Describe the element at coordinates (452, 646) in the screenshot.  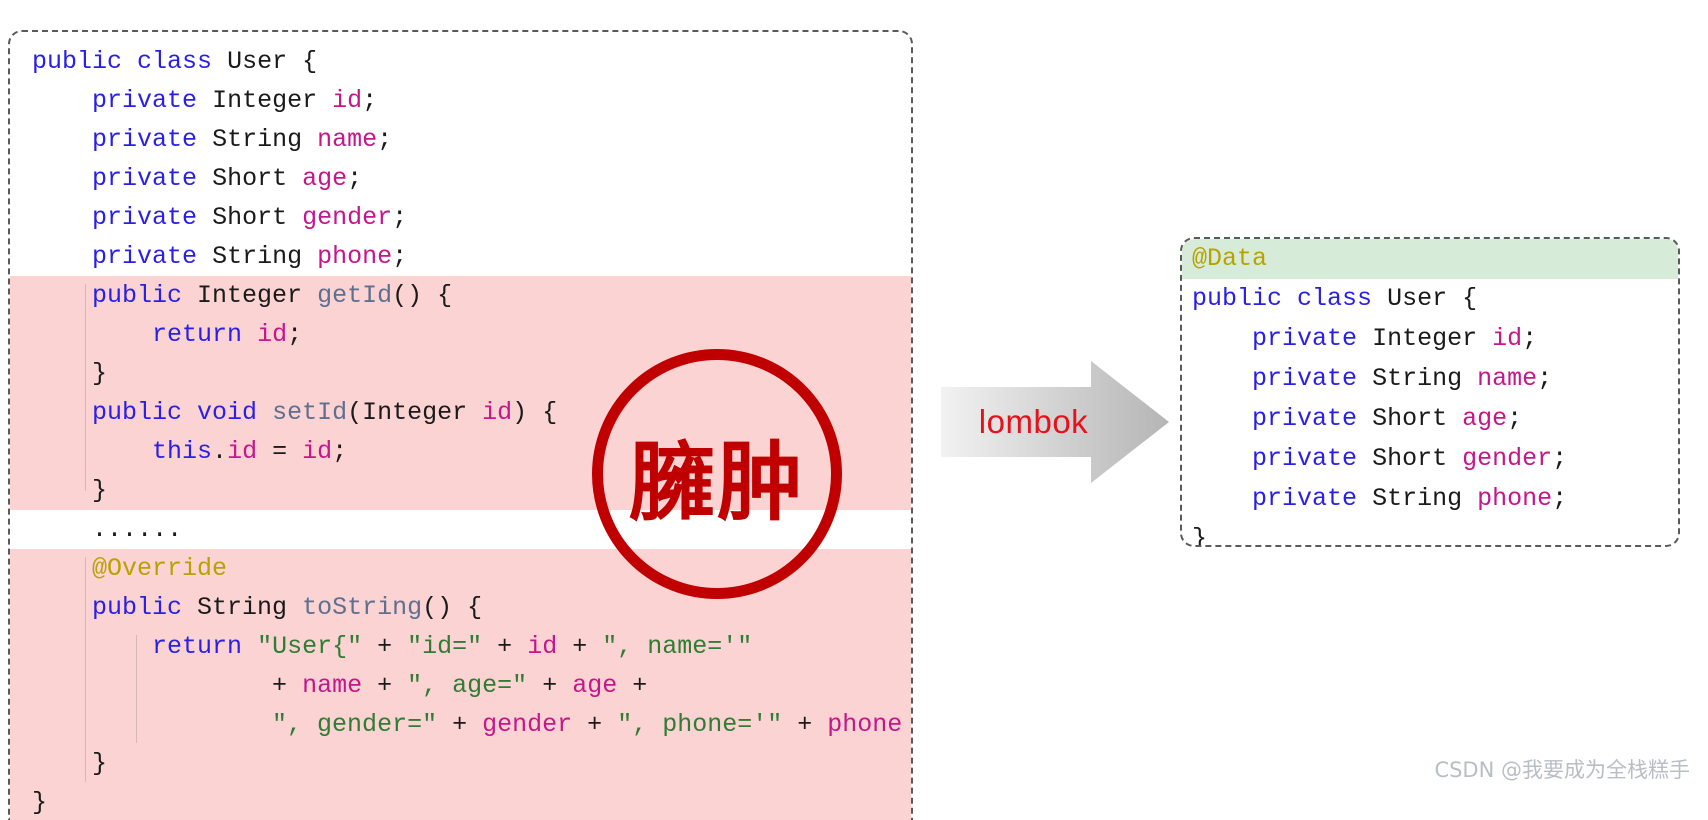
I see `code-line: return "User{" + "id=" + id + ", name='"` at that location.